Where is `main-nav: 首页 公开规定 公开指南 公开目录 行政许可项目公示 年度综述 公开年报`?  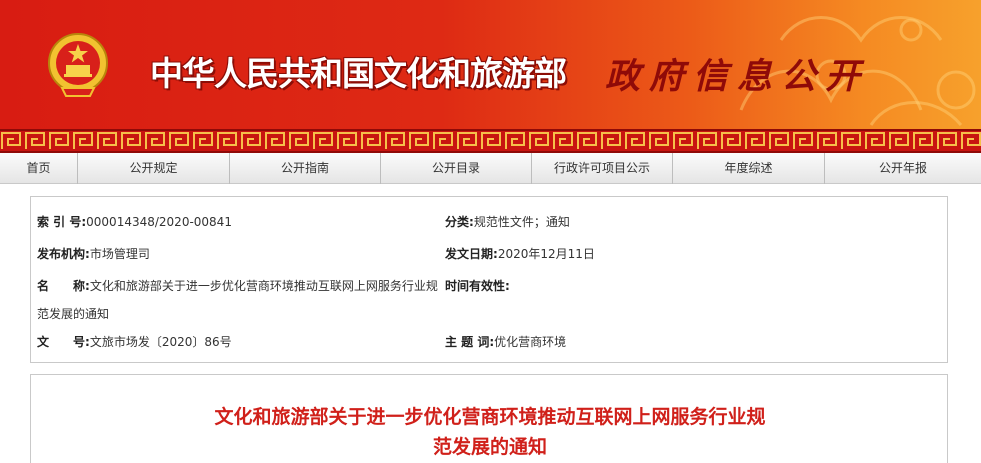
main-nav: 首页 公开规定 公开指南 公开目录 行政许可项目公示 年度综述 公开年报 is located at coordinates (490, 168).